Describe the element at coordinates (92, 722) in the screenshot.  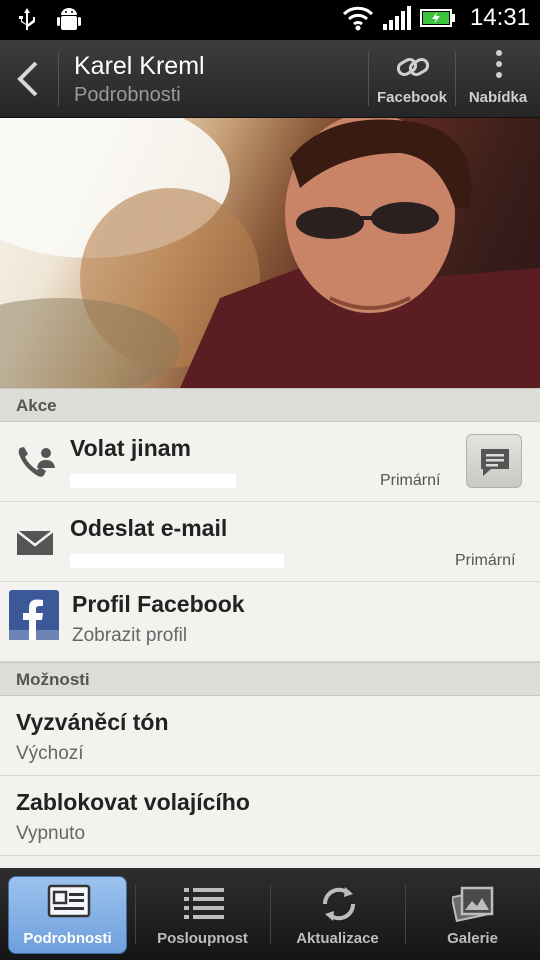
I see `option-title: Vyzváněcí tón` at that location.